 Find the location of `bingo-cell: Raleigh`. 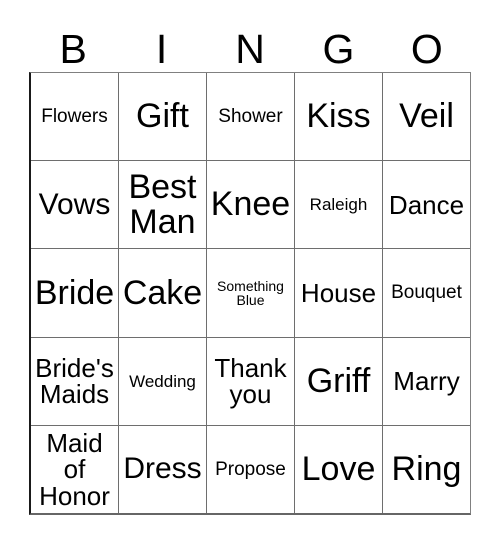

bingo-cell: Raleigh is located at coordinates (338, 205).